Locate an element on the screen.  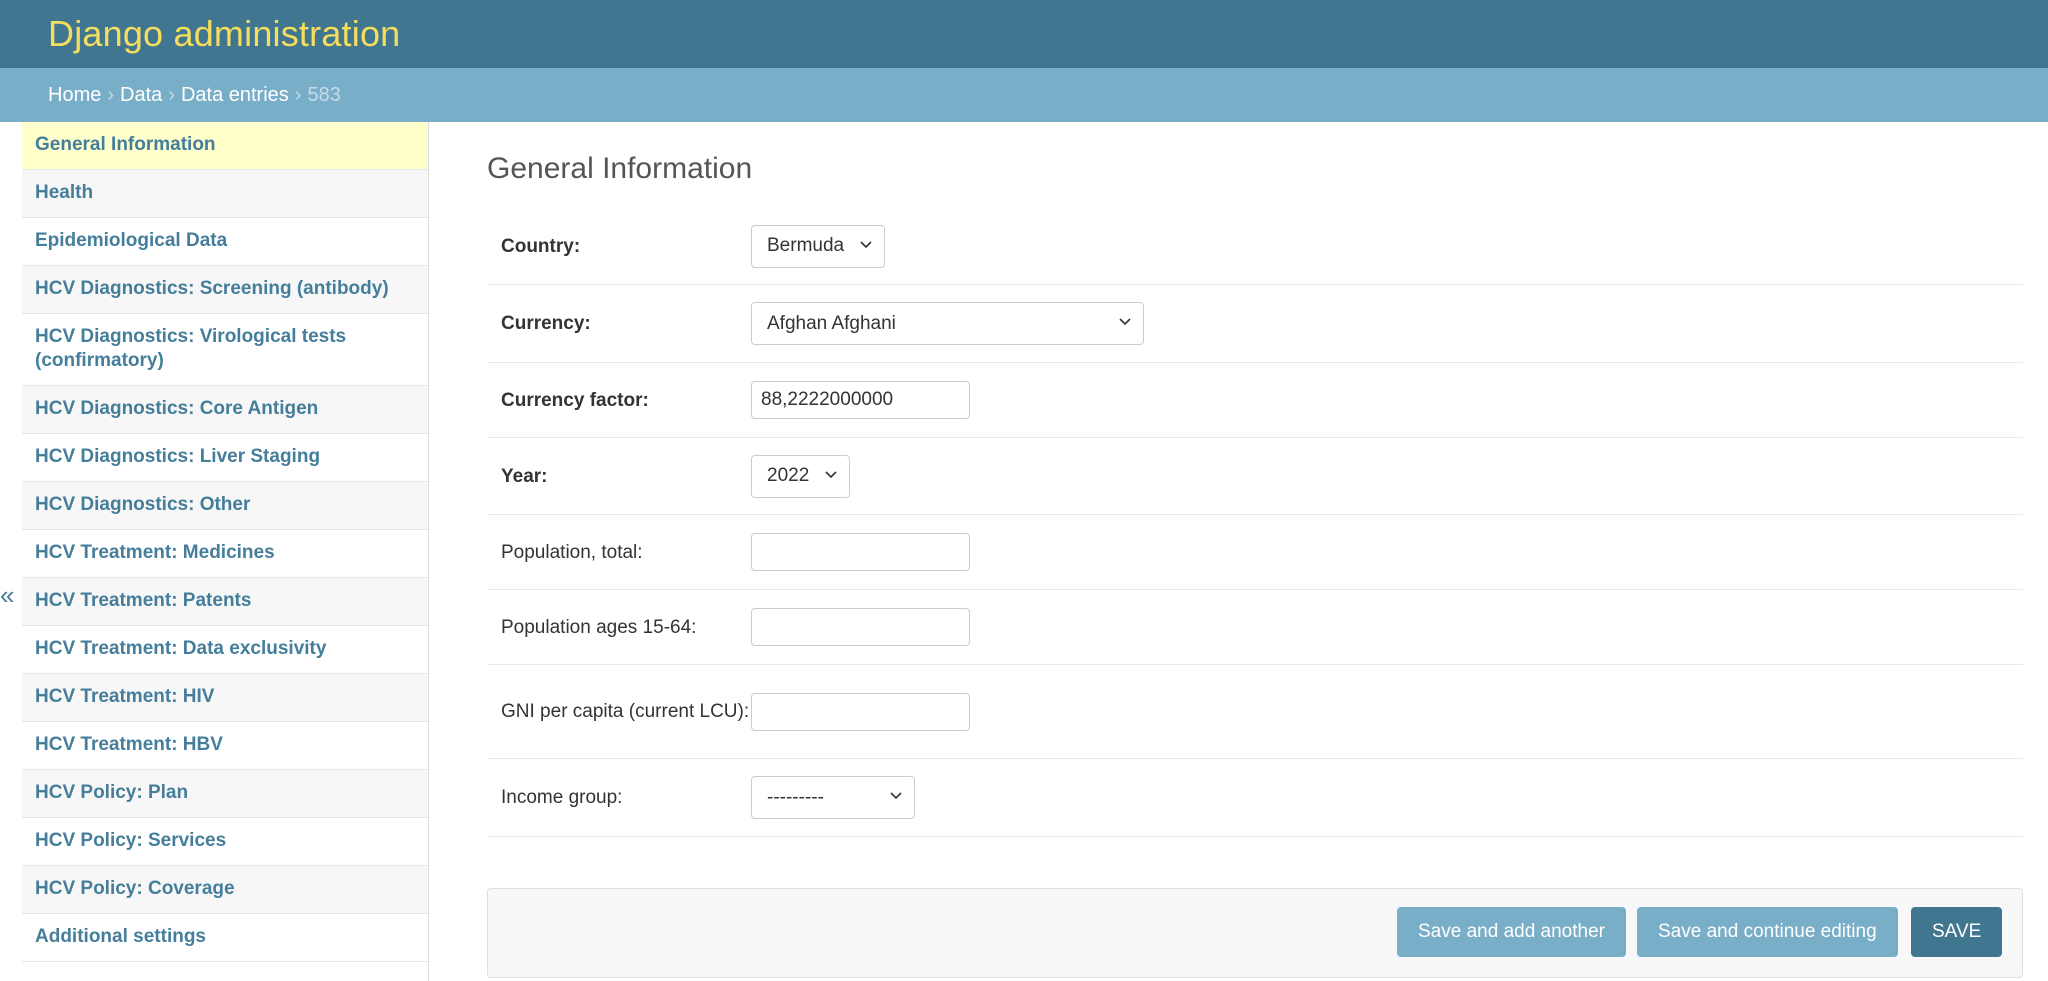
save-and-add-another-button: Save and add another is located at coordinates (1511, 932).